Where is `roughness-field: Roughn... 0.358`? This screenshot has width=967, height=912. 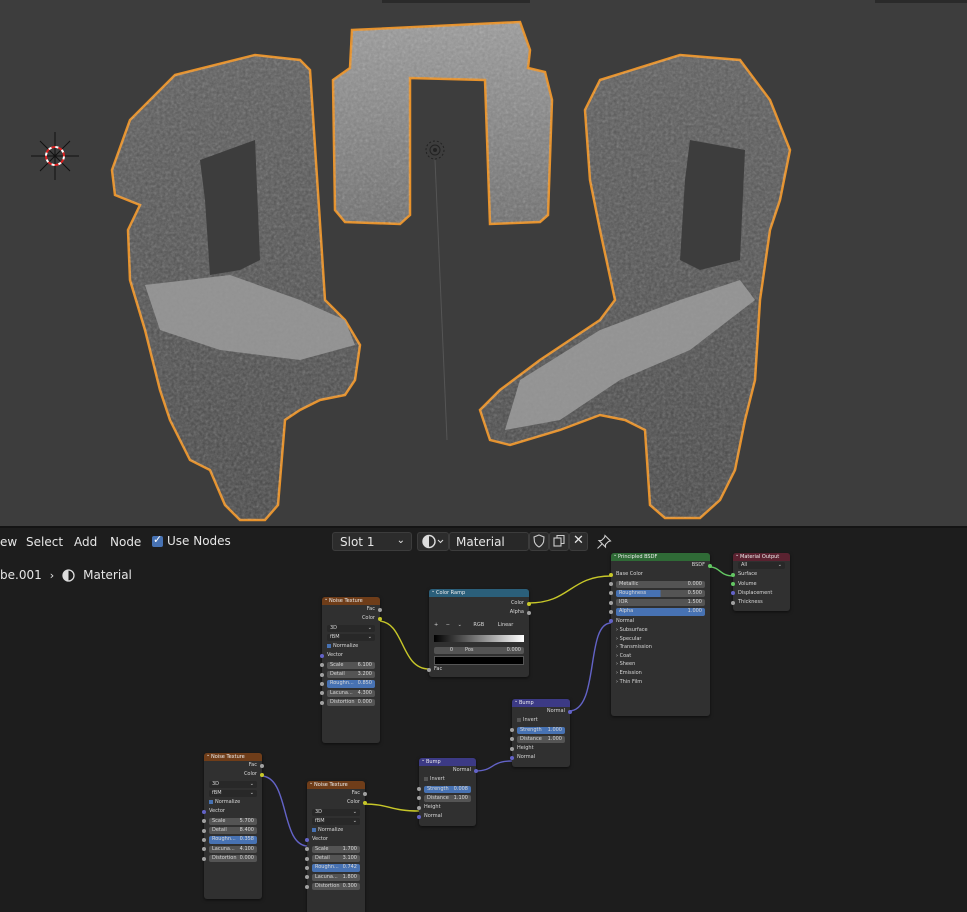 roughness-field: Roughn... 0.358 is located at coordinates (232, 839).